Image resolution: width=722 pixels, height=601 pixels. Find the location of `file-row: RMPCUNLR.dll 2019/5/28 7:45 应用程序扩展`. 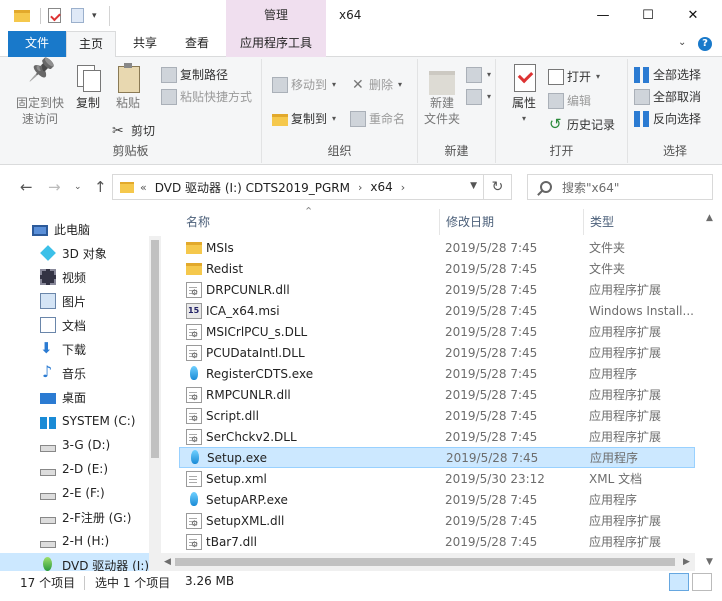

file-row: RMPCUNLR.dll 2019/5/28 7:45 应用程序扩展 is located at coordinates (437, 394).